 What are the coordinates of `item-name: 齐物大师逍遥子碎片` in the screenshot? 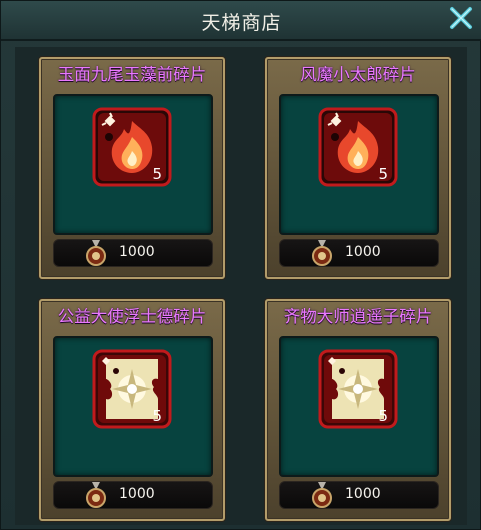 It's located at (358, 316).